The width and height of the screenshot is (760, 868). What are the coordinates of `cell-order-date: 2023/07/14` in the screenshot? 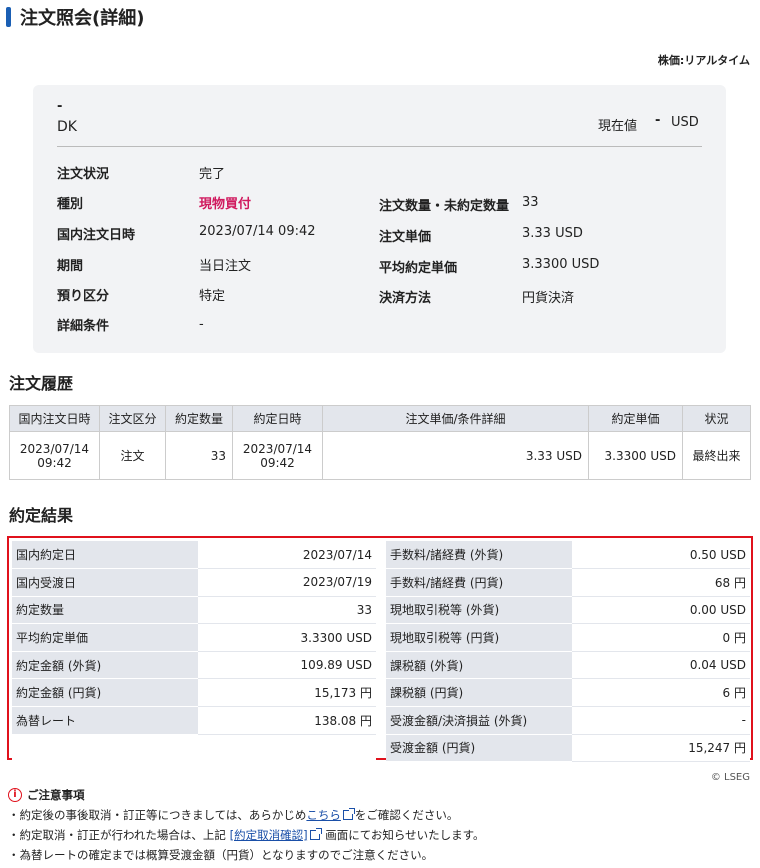 It's located at (54, 448).